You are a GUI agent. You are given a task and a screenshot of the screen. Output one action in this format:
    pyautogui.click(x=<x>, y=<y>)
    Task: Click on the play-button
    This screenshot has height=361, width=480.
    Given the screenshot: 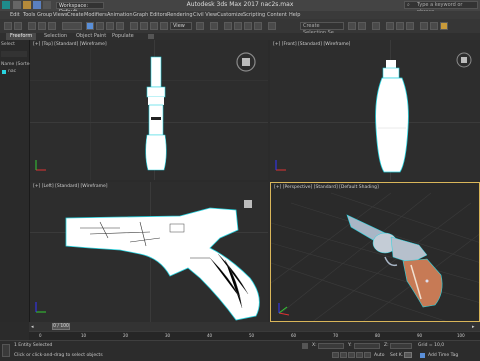 What is the action you would take?
    pyautogui.click(x=351, y=355)
    